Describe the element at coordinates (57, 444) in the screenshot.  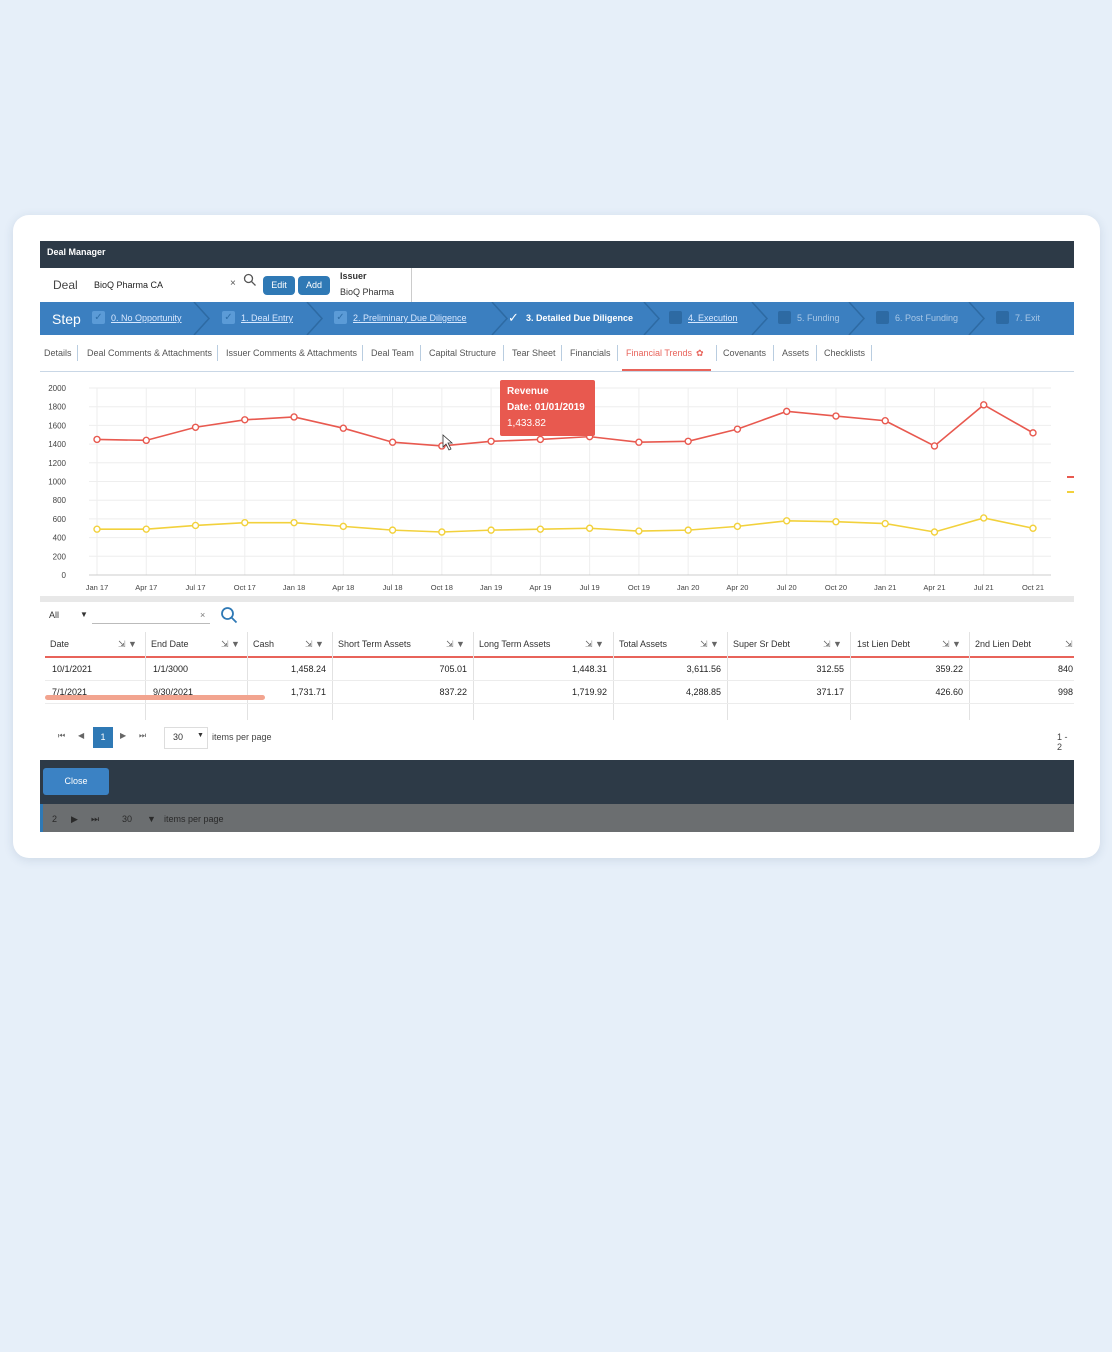
I see `y-tick-label: 1400` at that location.